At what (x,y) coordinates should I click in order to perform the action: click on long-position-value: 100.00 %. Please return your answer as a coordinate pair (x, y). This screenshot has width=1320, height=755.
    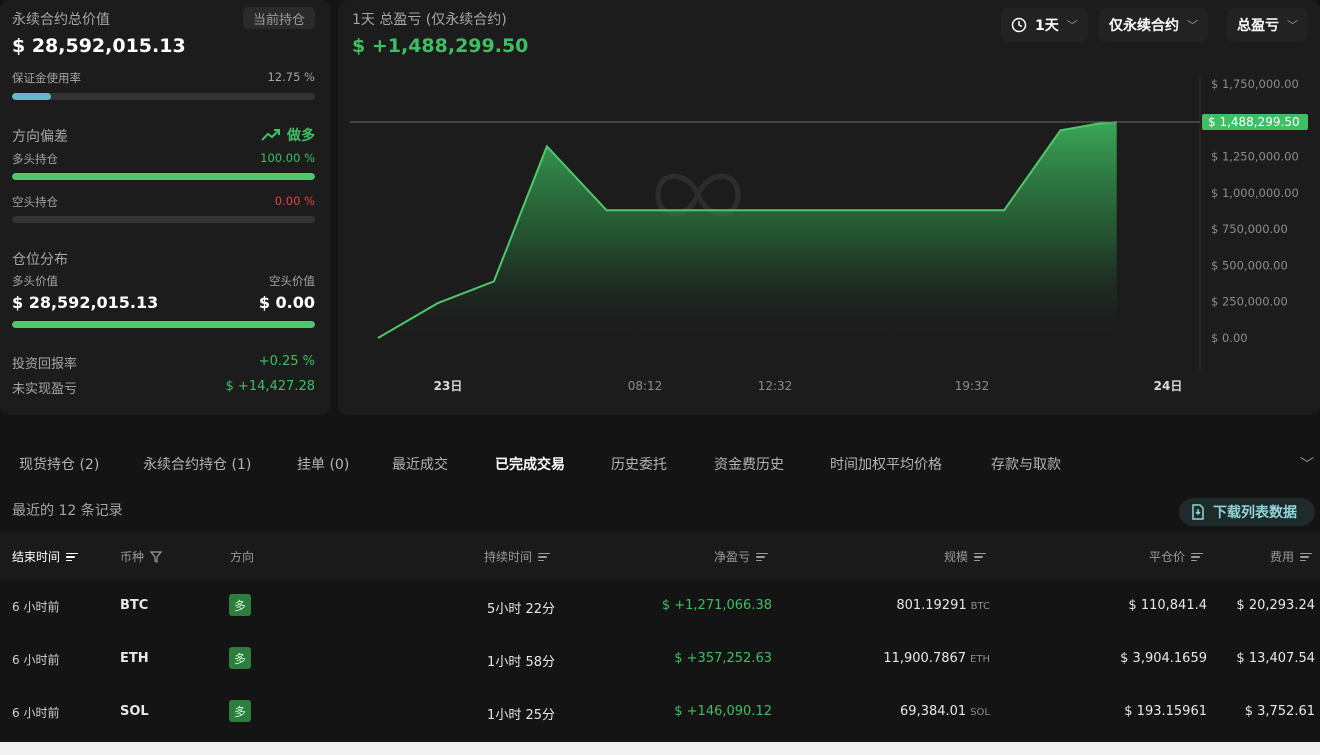
    Looking at the image, I should click on (287, 158).